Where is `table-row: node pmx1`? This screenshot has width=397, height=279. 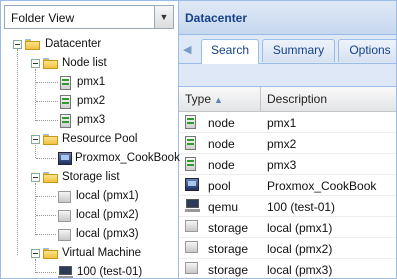
table-row: node pmx1 is located at coordinates (287, 122).